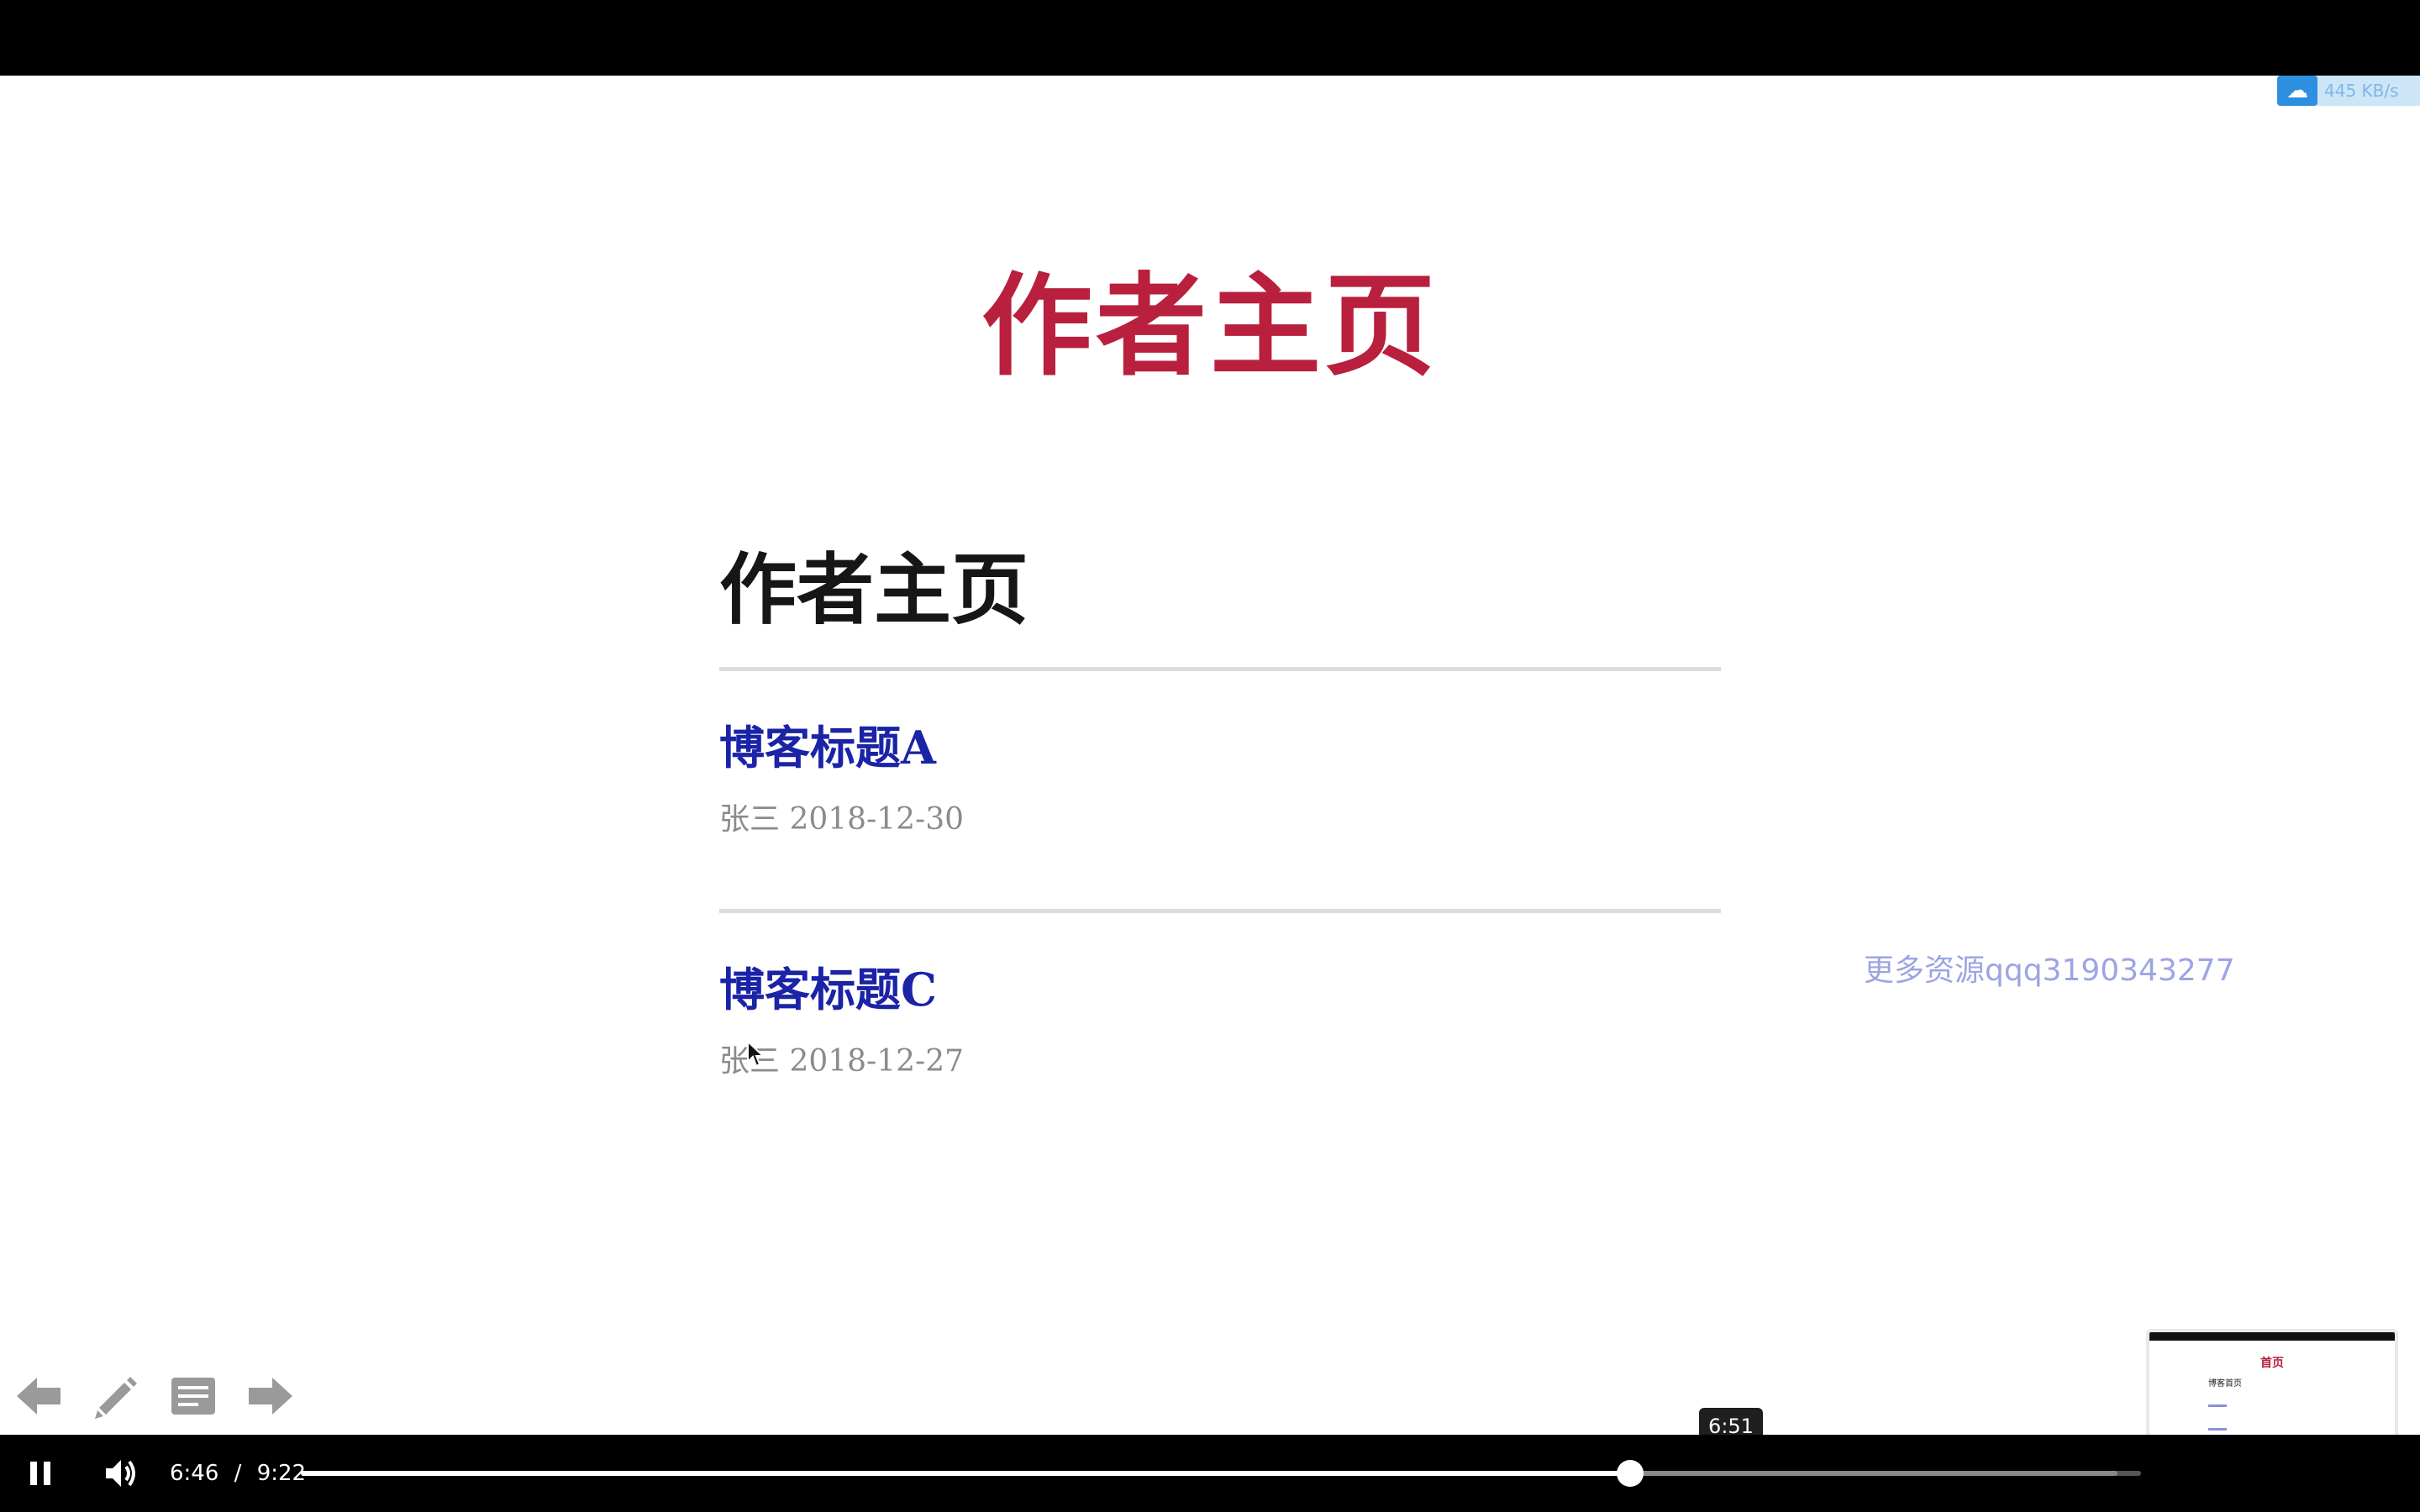 The image size is (2420, 1512). I want to click on pause-button, so click(40, 1473).